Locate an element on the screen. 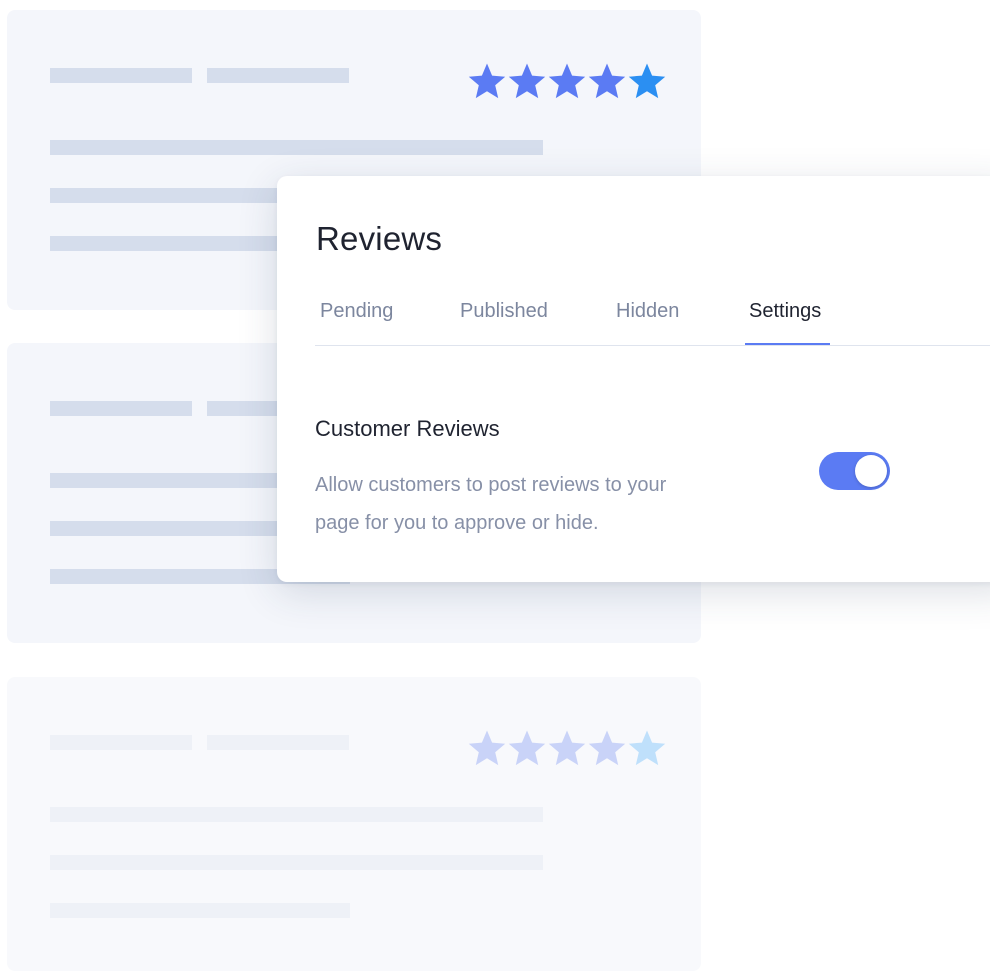  tab-bar: Pending Published Hidden Settings is located at coordinates (652, 317).